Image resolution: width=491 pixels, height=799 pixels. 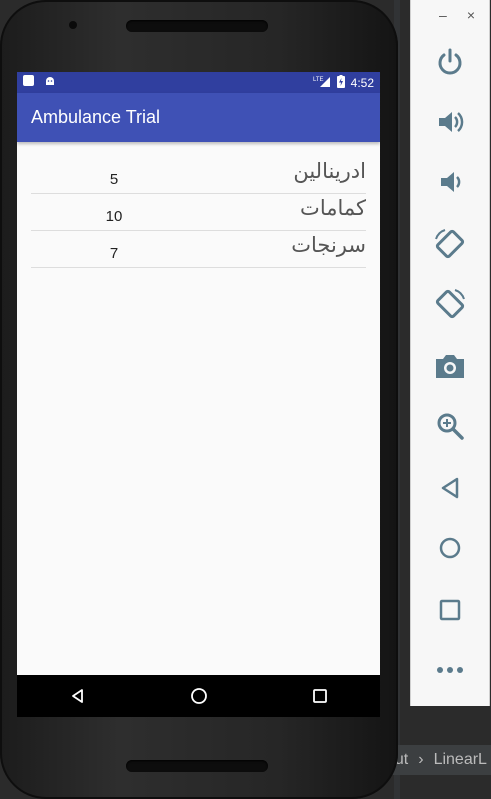 I want to click on nav-home-button, so click(x=199, y=696).